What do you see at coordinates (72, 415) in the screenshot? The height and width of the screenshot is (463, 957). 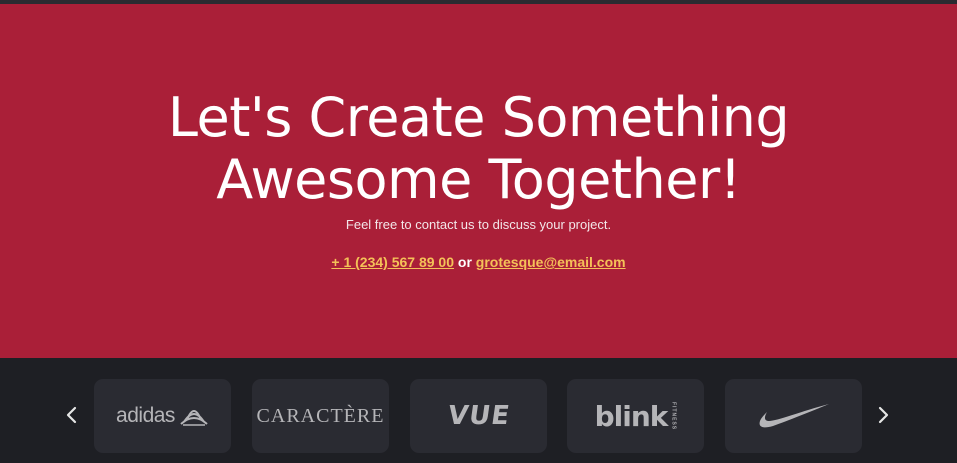 I see `chevron-left-icon` at bounding box center [72, 415].